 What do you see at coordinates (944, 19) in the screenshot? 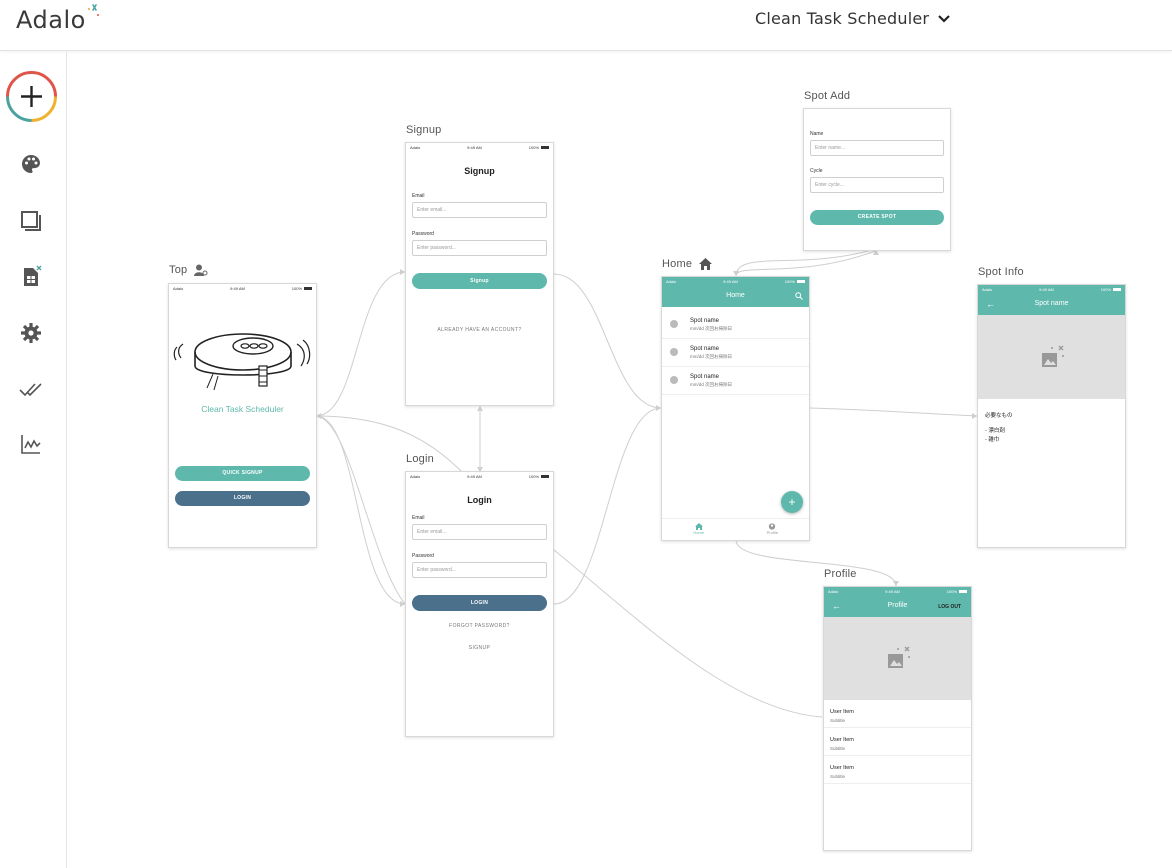
I see `chevron-down-icon` at bounding box center [944, 19].